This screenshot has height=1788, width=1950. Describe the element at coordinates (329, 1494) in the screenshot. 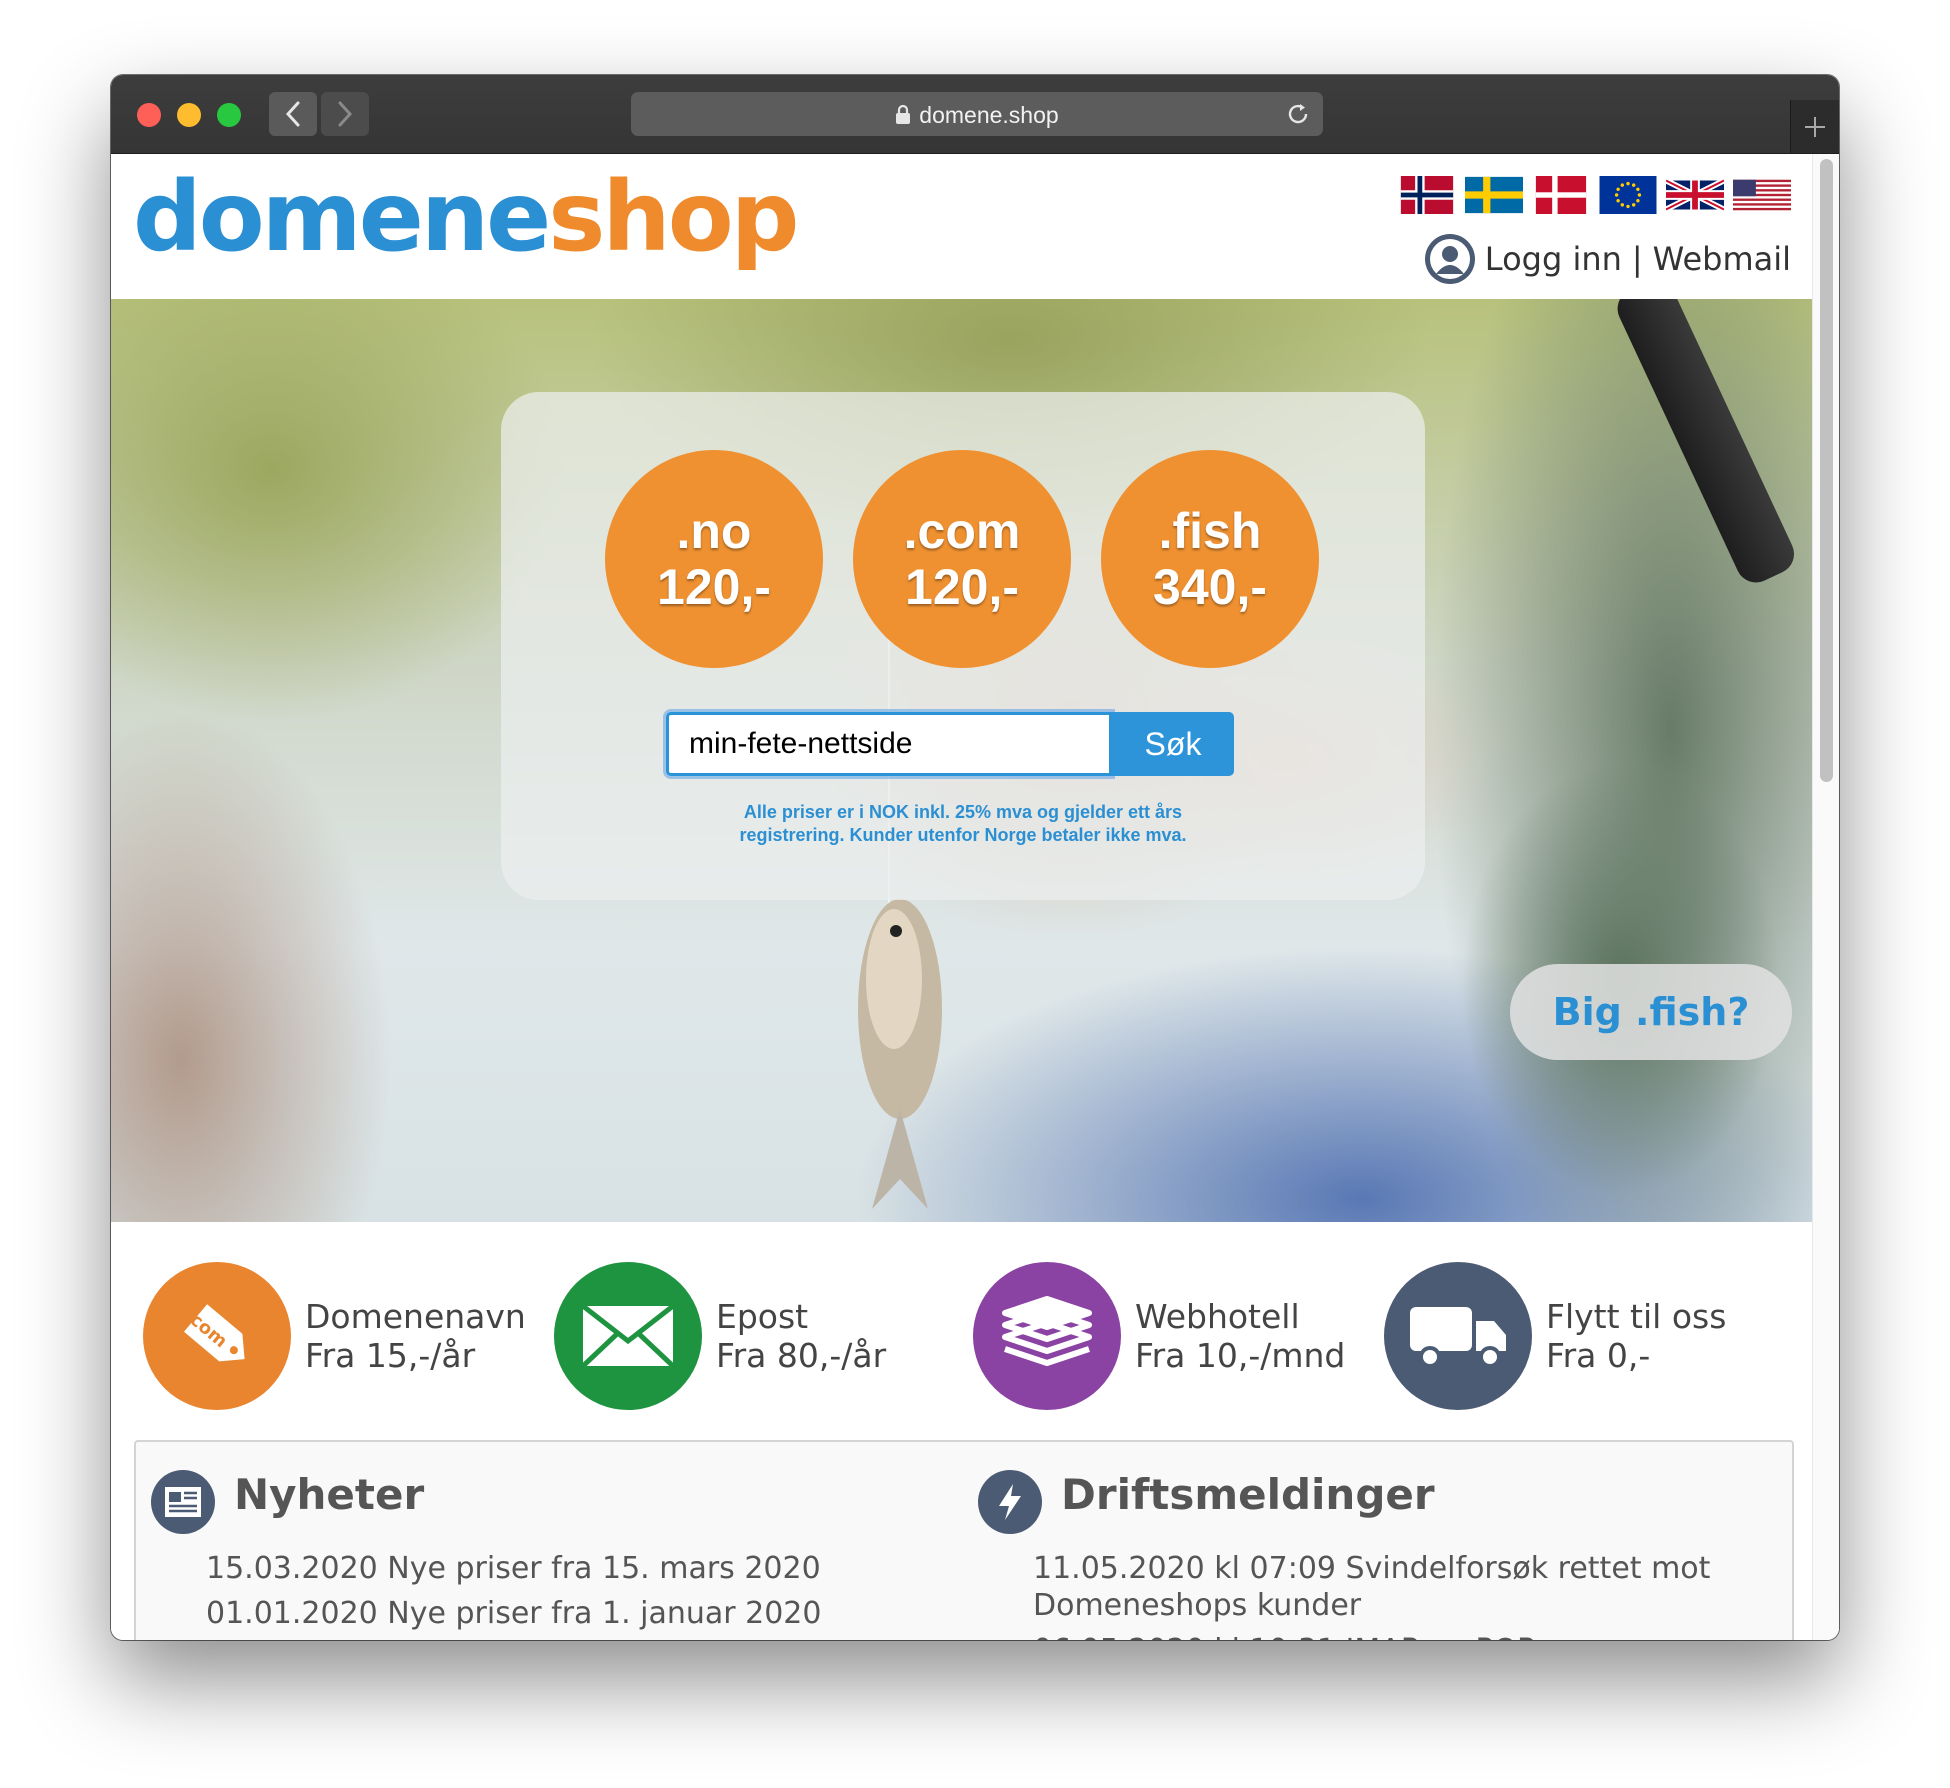

I see `news-heading: Nyheter` at that location.